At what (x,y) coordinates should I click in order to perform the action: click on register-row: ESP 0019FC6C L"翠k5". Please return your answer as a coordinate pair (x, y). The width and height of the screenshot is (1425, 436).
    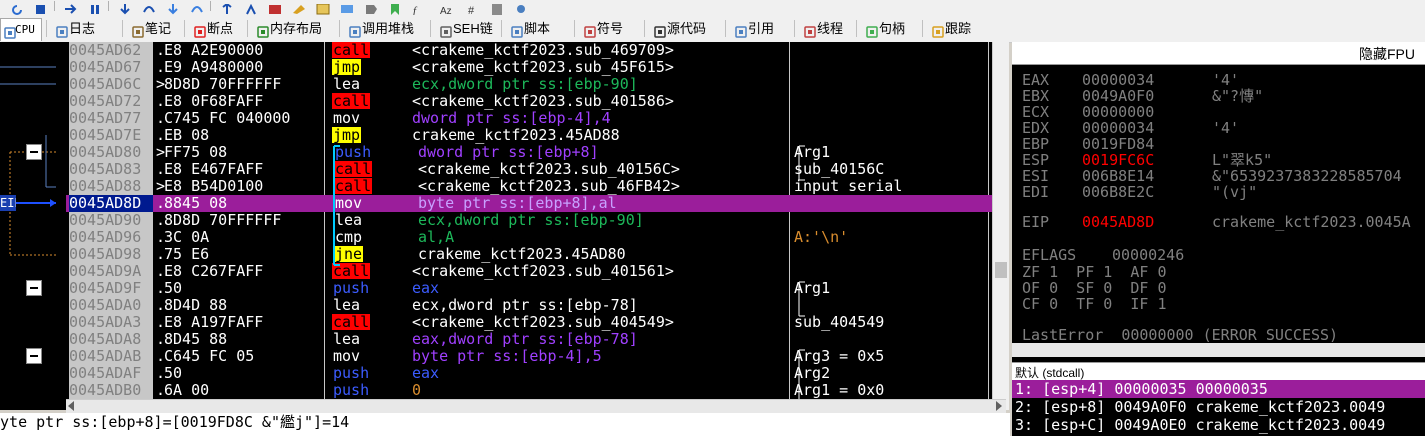
    Looking at the image, I should click on (1222, 160).